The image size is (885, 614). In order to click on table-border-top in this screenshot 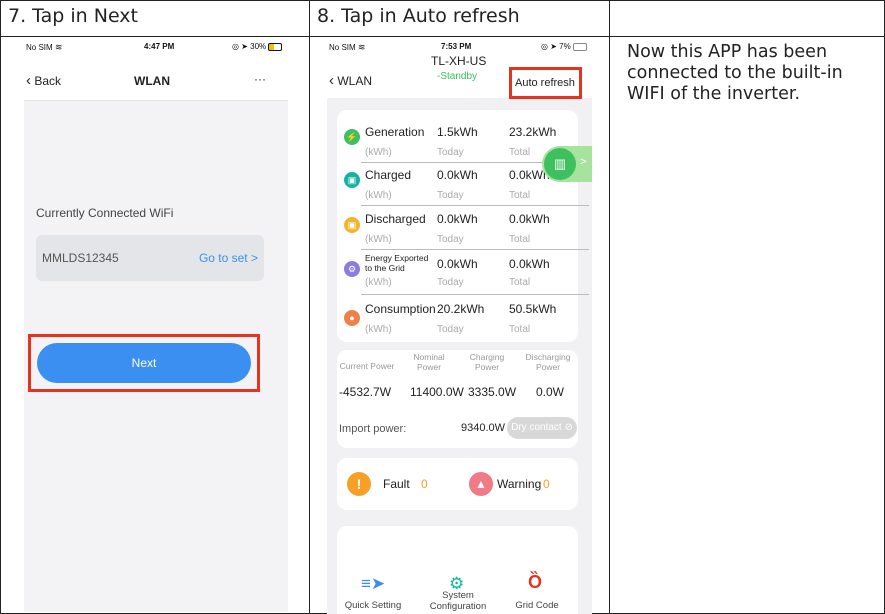, I will do `click(442, 0)`.